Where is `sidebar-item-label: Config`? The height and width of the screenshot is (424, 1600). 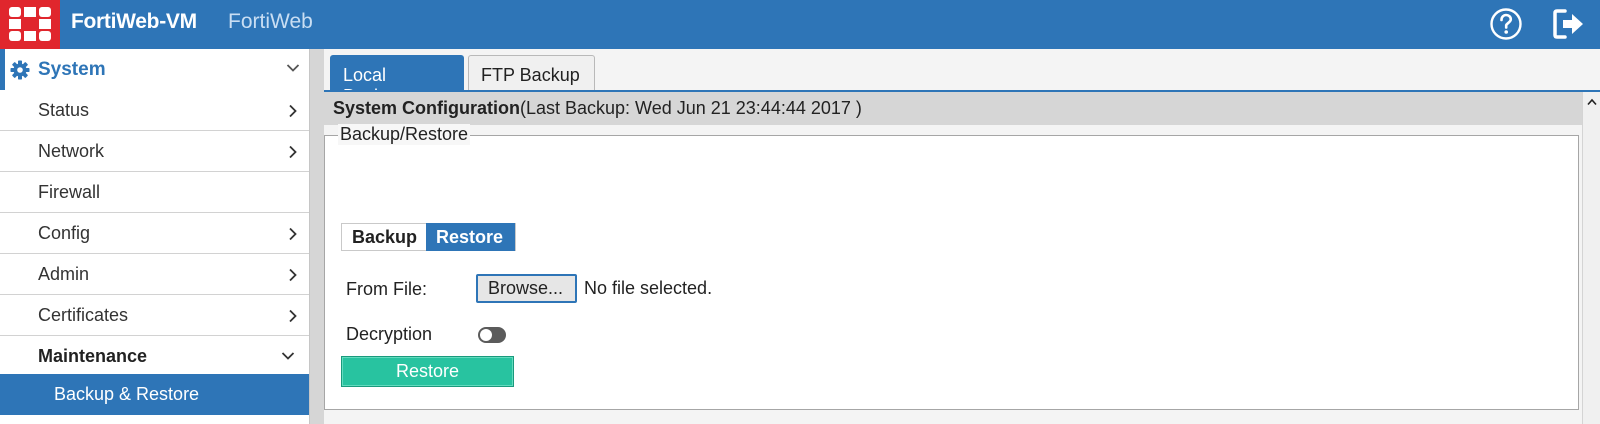 sidebar-item-label: Config is located at coordinates (64, 233).